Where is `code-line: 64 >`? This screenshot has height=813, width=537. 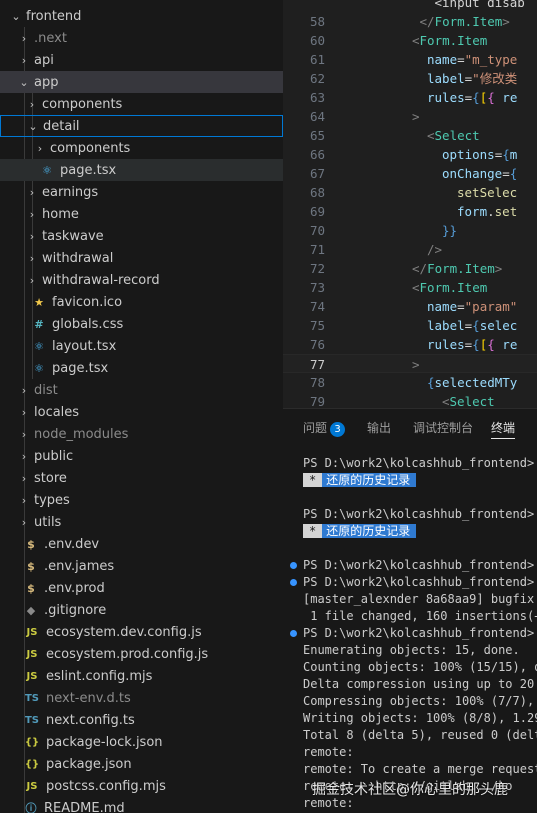 code-line: 64 > is located at coordinates (410, 116).